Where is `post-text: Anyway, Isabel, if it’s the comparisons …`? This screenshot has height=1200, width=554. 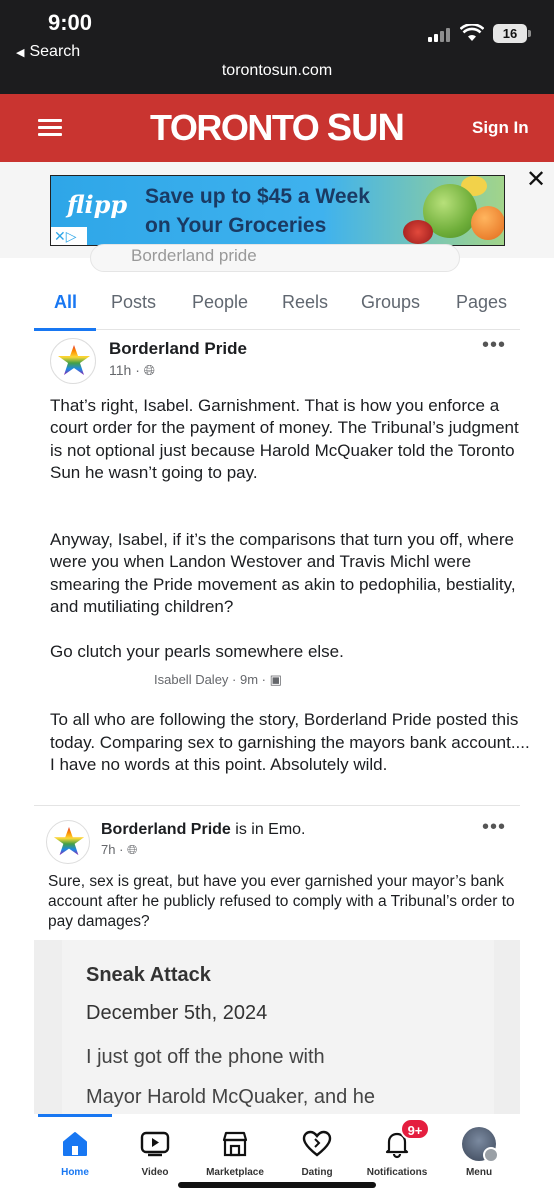 post-text: Anyway, Isabel, if it’s the comparisons … is located at coordinates (283, 573).